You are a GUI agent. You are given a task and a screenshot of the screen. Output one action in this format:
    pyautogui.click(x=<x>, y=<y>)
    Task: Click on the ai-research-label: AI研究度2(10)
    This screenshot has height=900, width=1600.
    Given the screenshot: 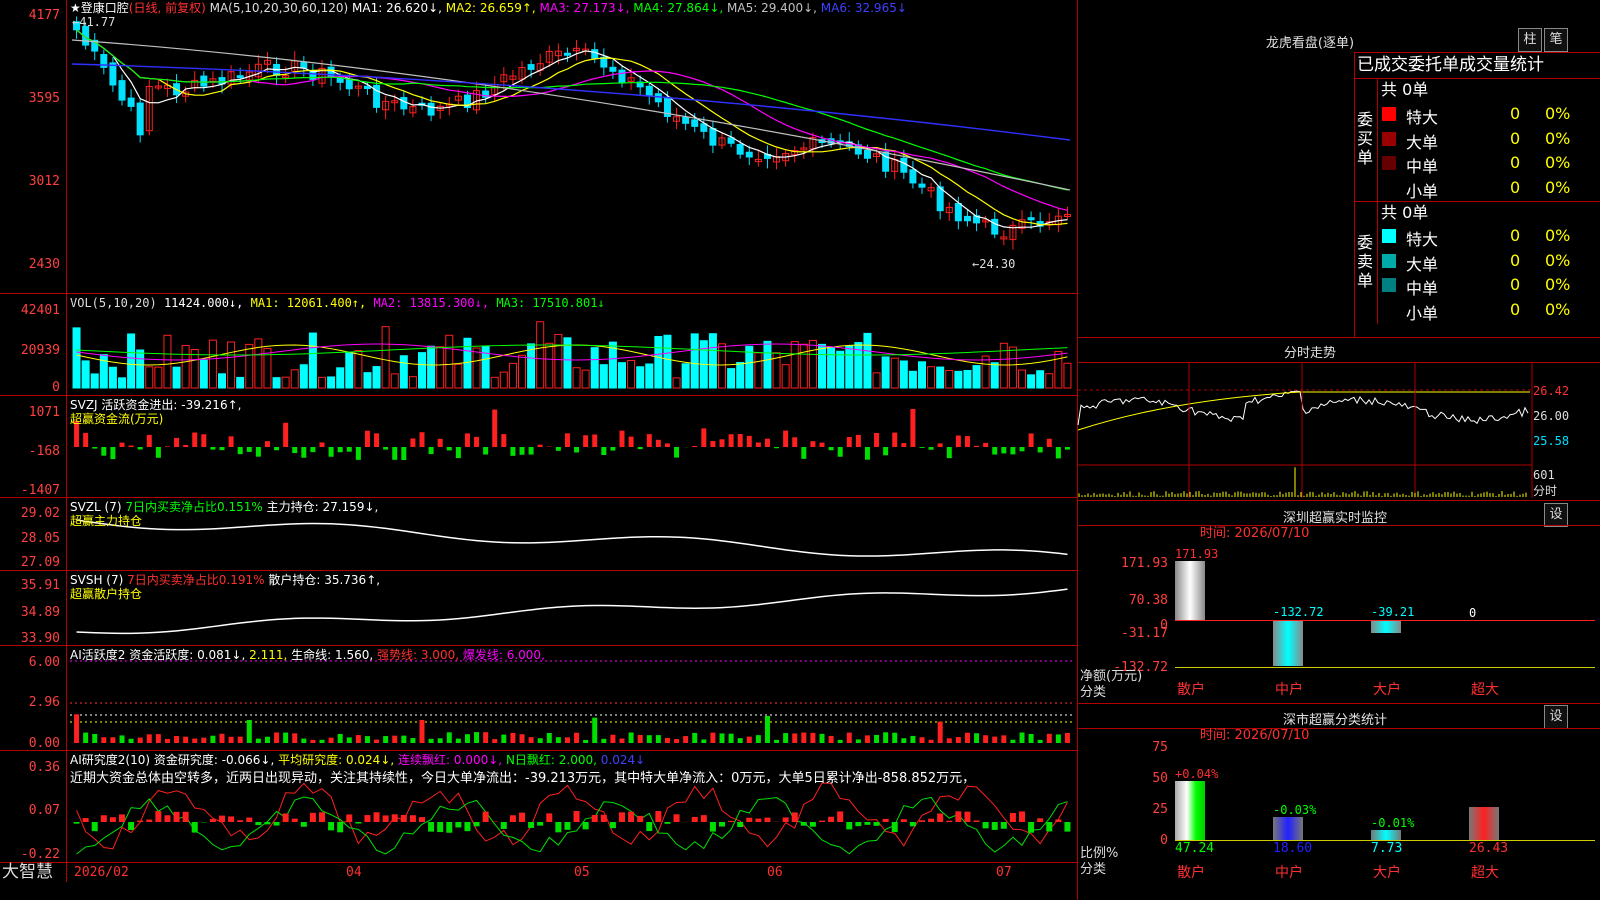 What is the action you would take?
    pyautogui.click(x=110, y=760)
    